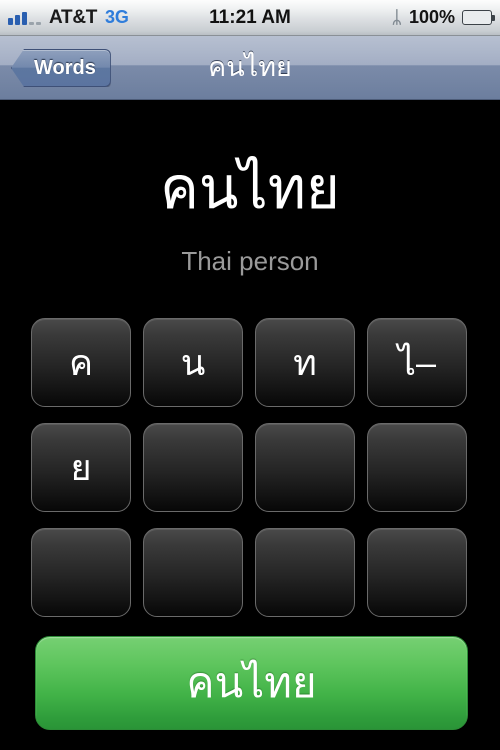  I want to click on letter-tile: ท, so click(305, 362).